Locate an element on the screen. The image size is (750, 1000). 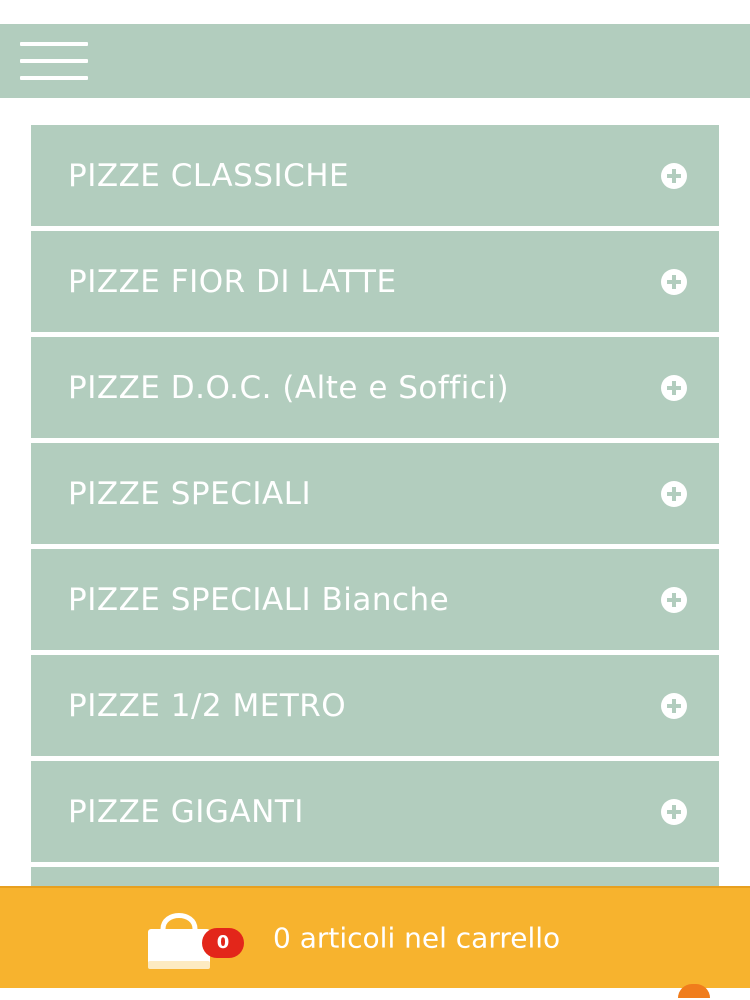
category-item: PIZZE SPECIALI Bianche is located at coordinates (375, 599).